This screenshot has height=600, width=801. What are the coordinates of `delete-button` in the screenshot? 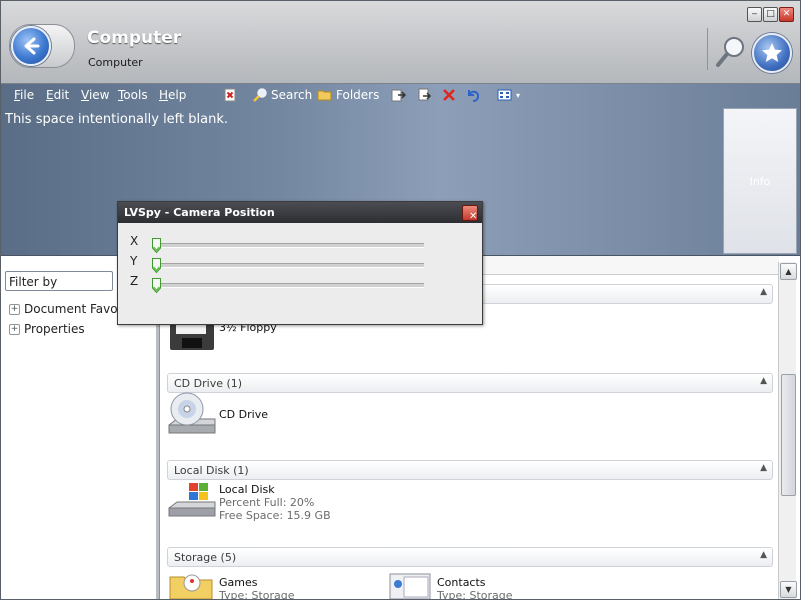 It's located at (450, 95).